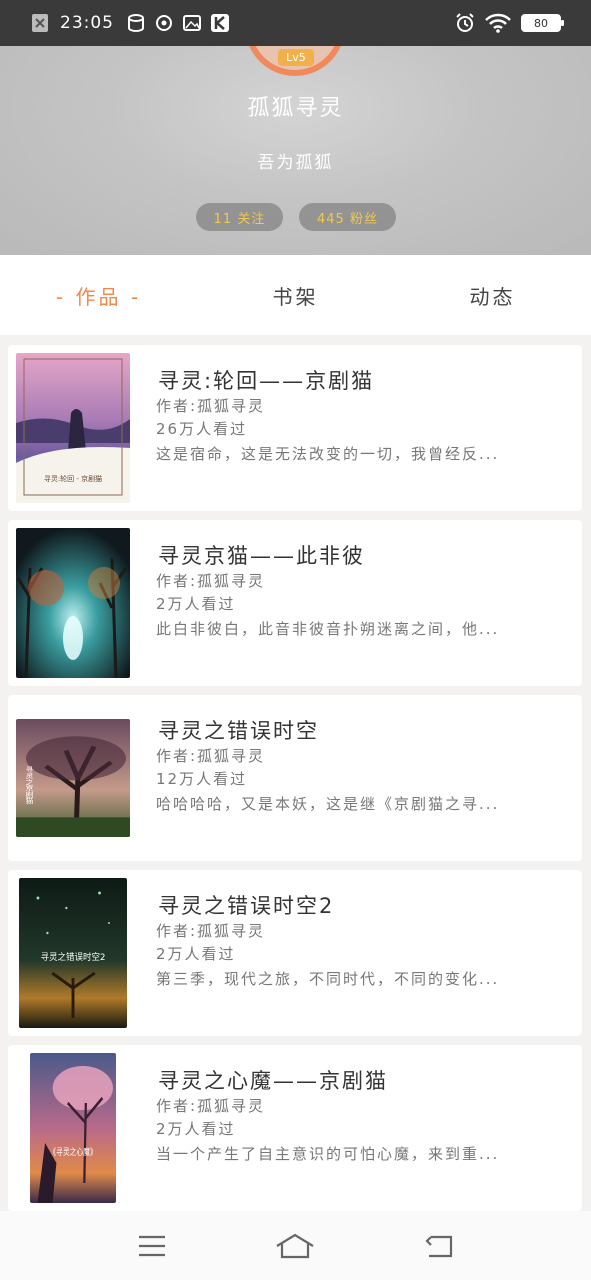  I want to click on k-app-icon, so click(220, 23).